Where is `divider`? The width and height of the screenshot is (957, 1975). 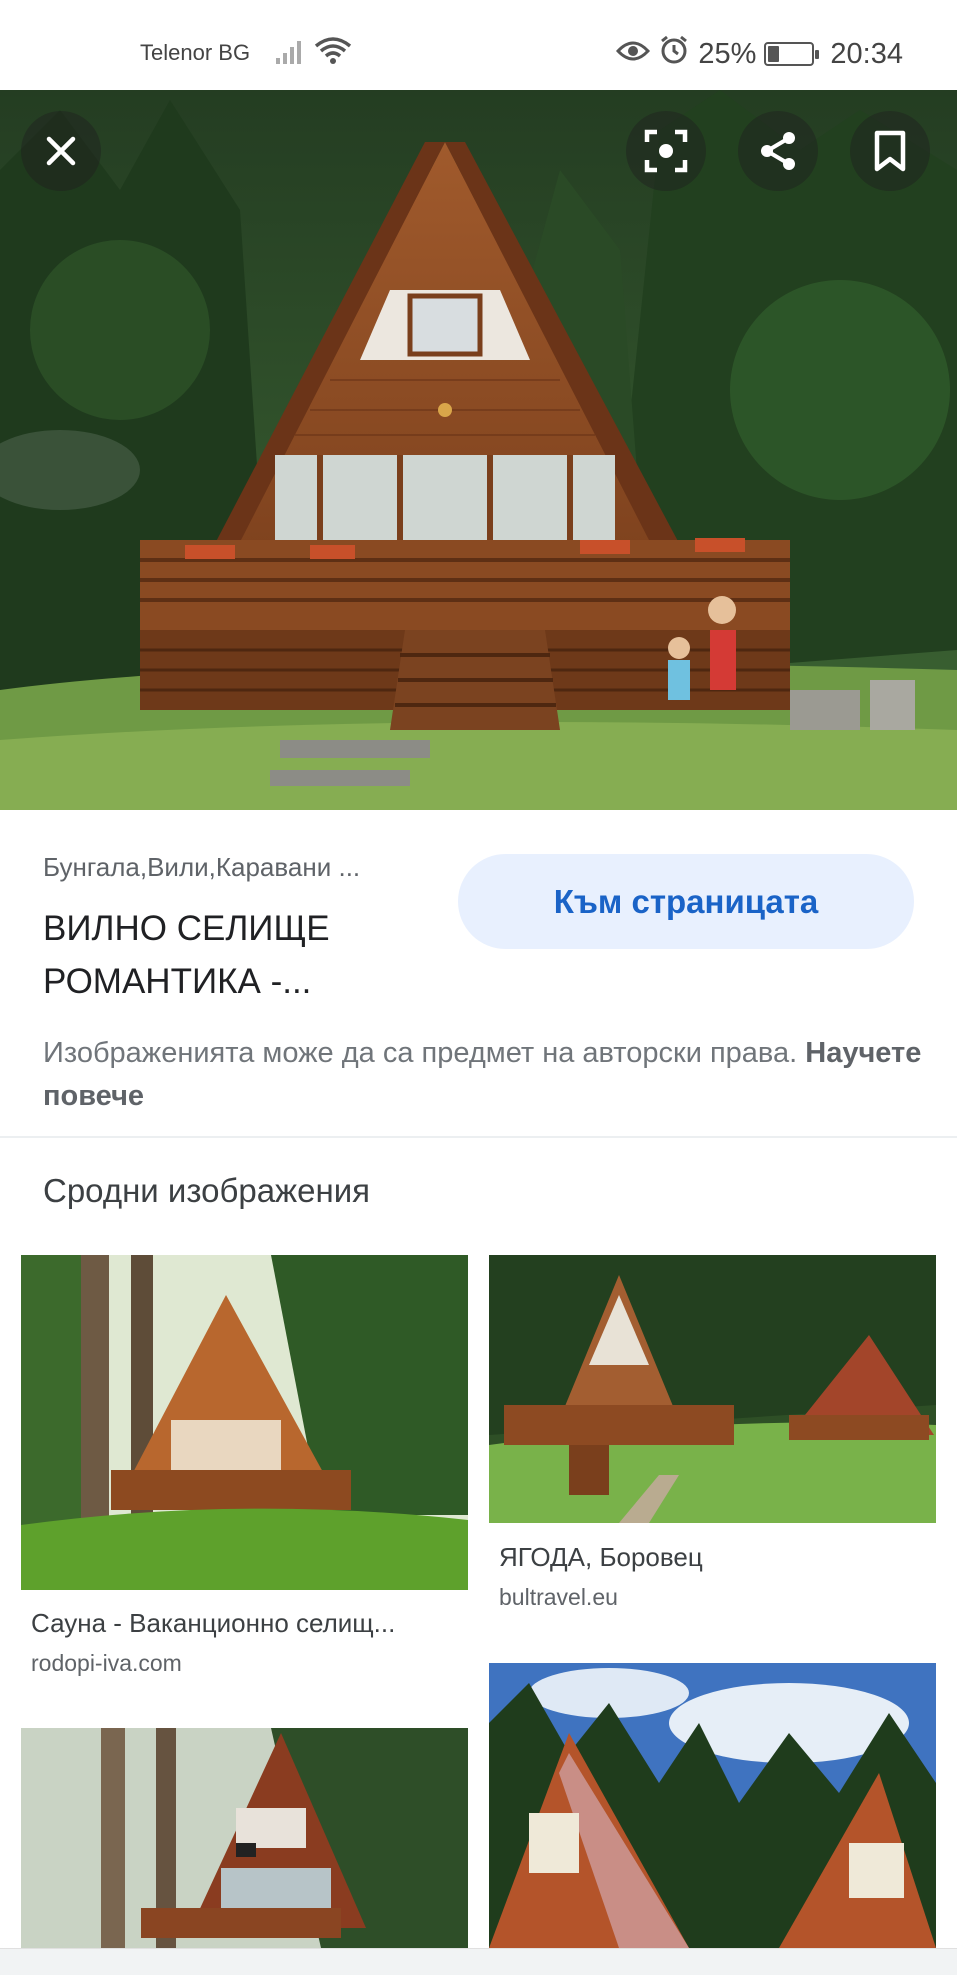 divider is located at coordinates (478, 1137).